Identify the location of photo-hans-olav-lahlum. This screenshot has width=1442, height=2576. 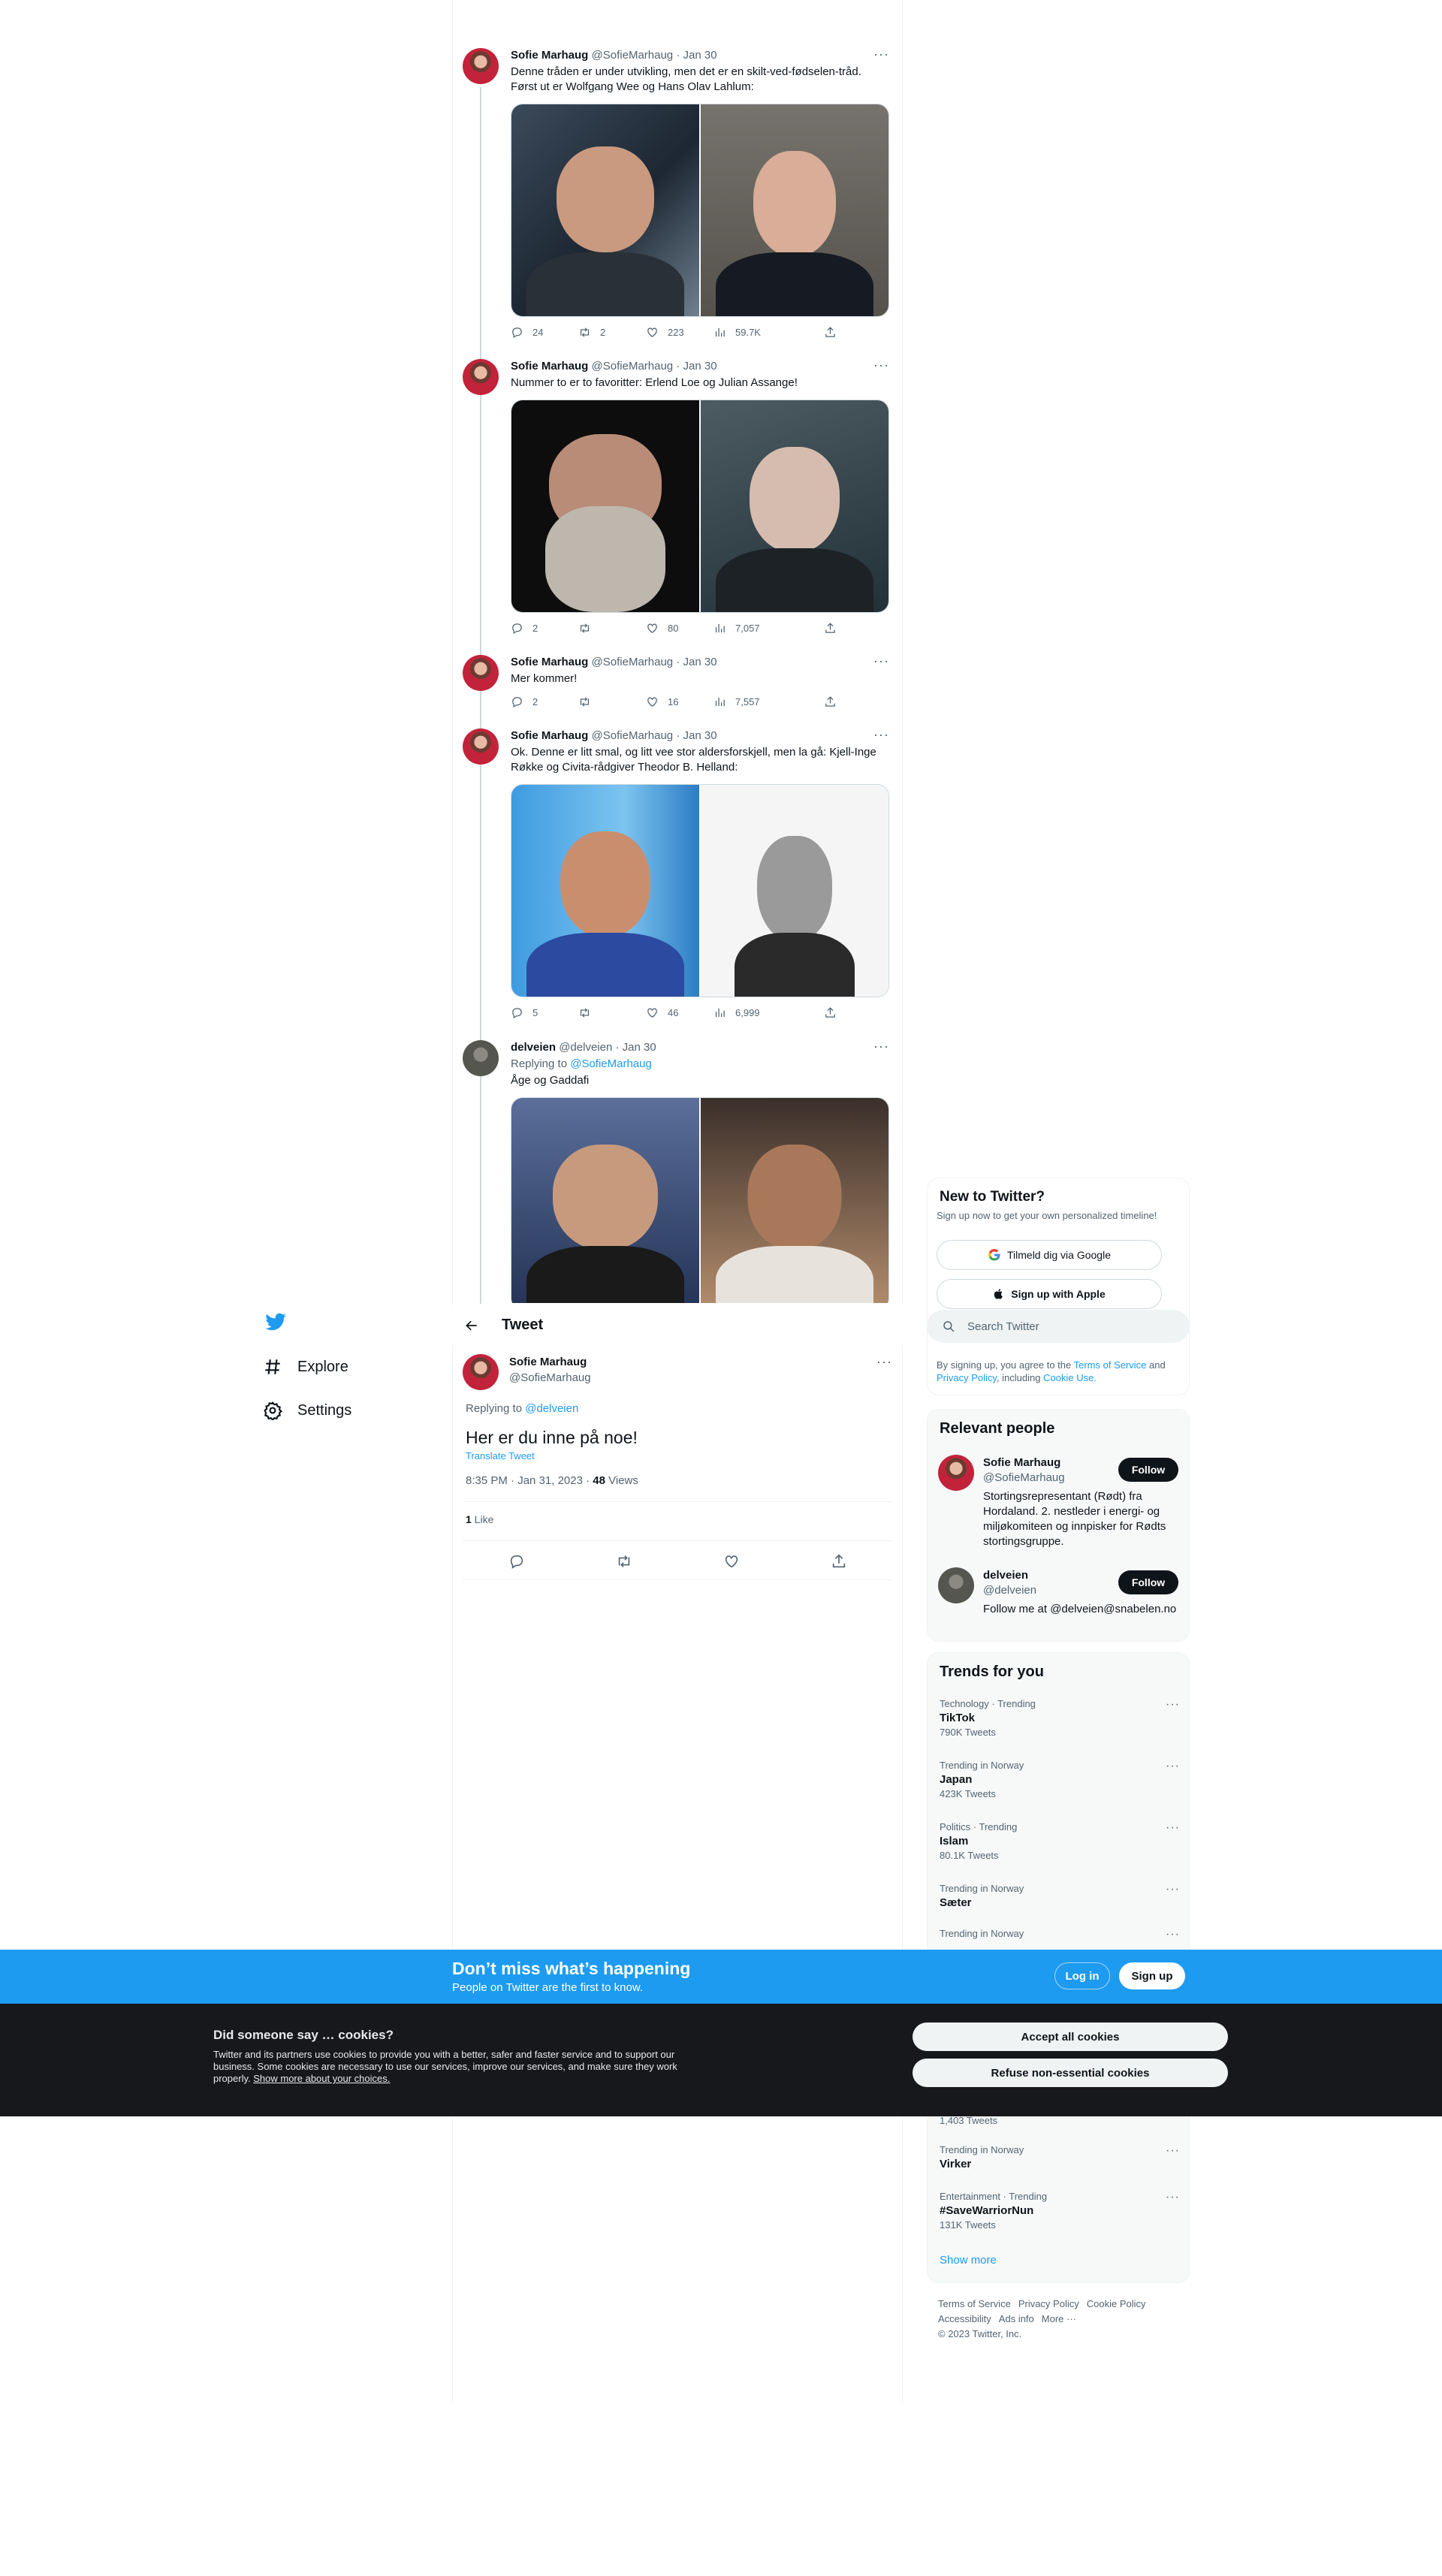
(795, 210).